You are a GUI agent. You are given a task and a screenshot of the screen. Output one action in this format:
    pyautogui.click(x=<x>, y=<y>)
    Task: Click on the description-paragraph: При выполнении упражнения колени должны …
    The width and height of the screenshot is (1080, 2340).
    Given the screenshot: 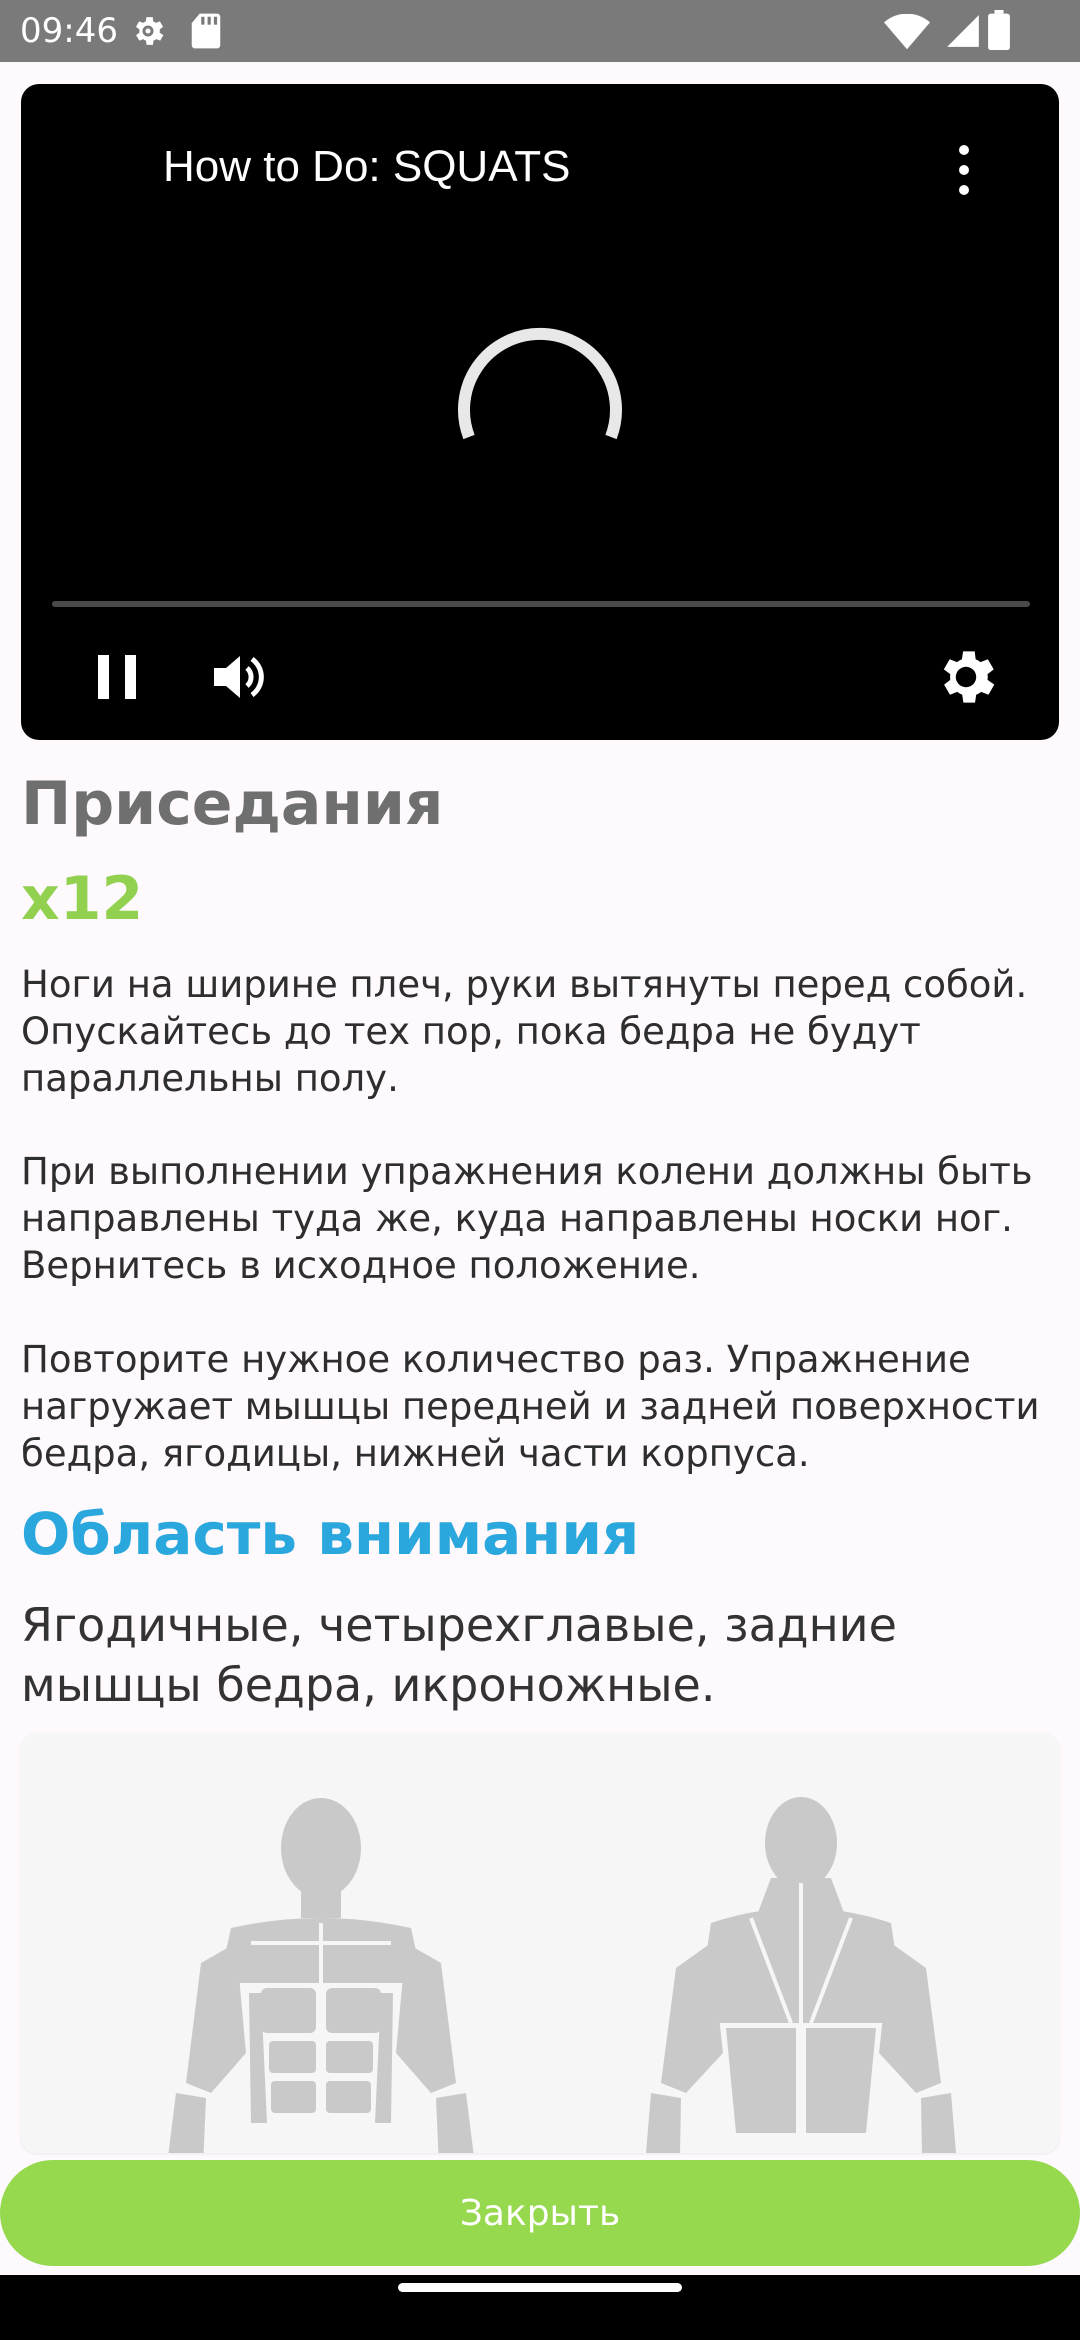 What is the action you would take?
    pyautogui.click(x=527, y=1218)
    